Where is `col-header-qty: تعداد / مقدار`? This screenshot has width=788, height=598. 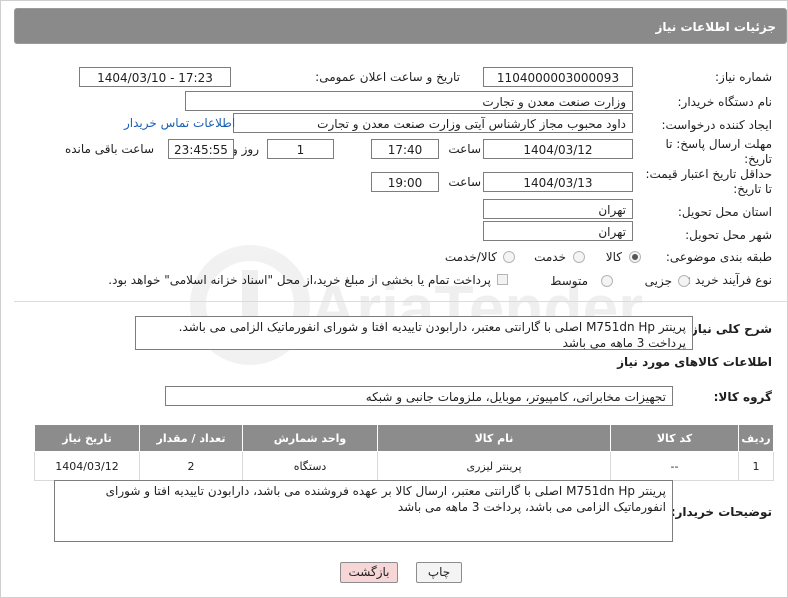
col-header-qty: تعداد / مقدار is located at coordinates (191, 438).